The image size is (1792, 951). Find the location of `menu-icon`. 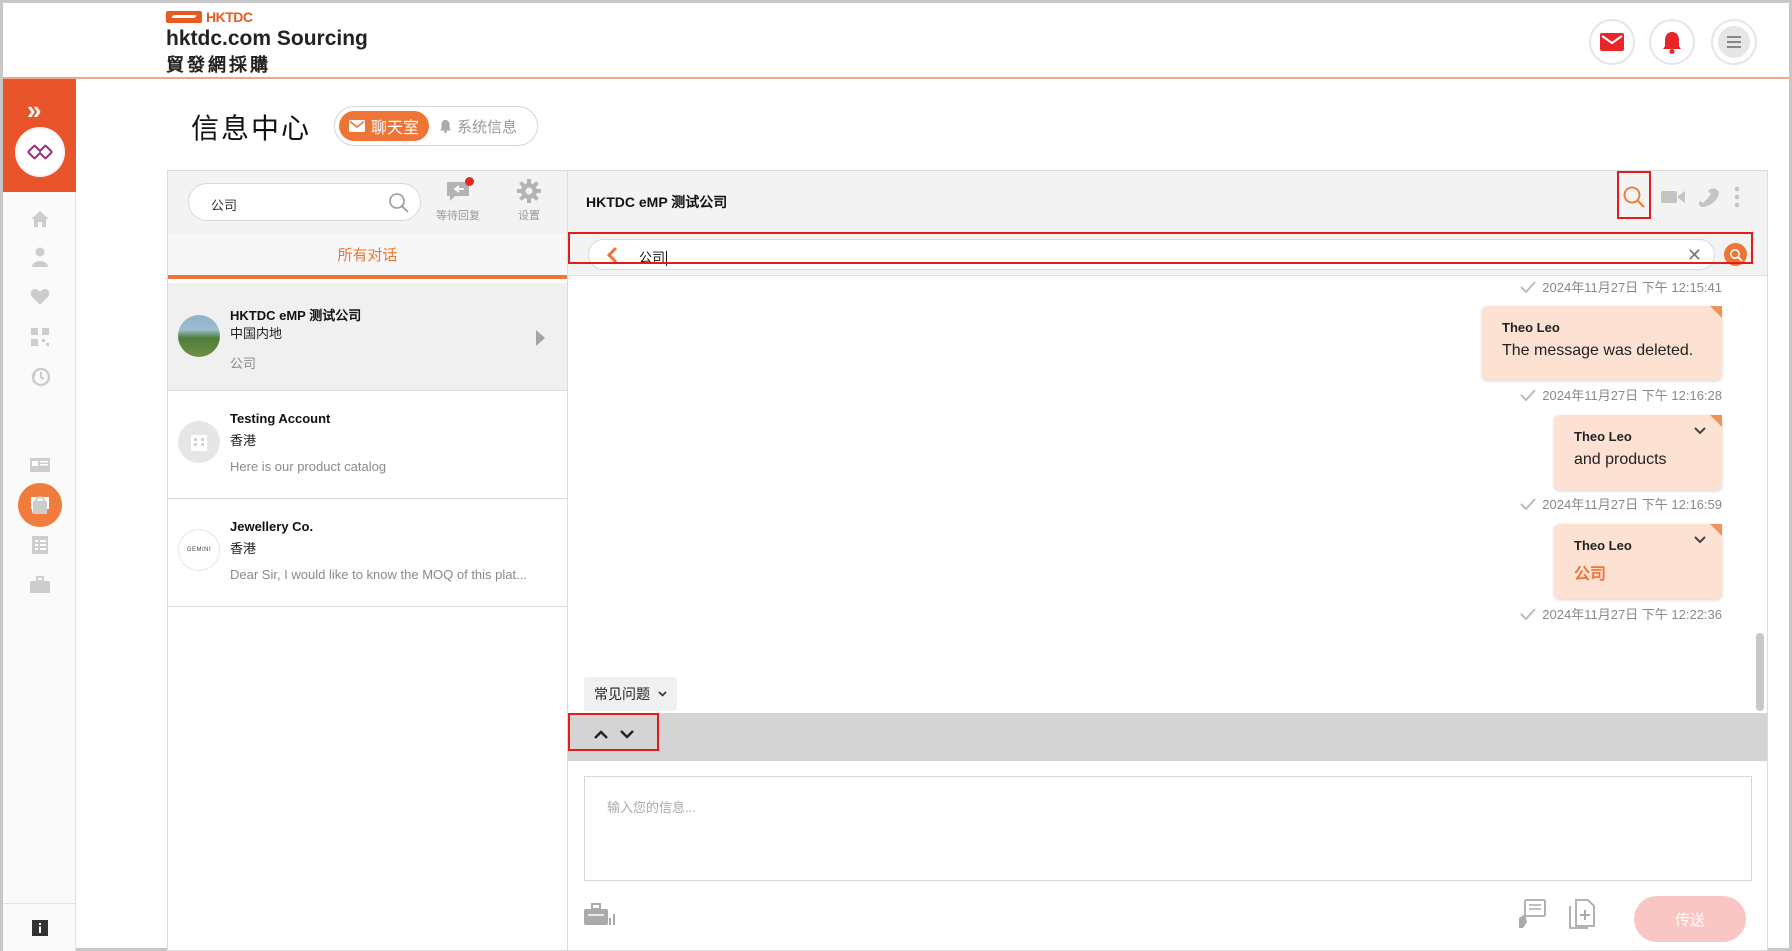

menu-icon is located at coordinates (1734, 42).